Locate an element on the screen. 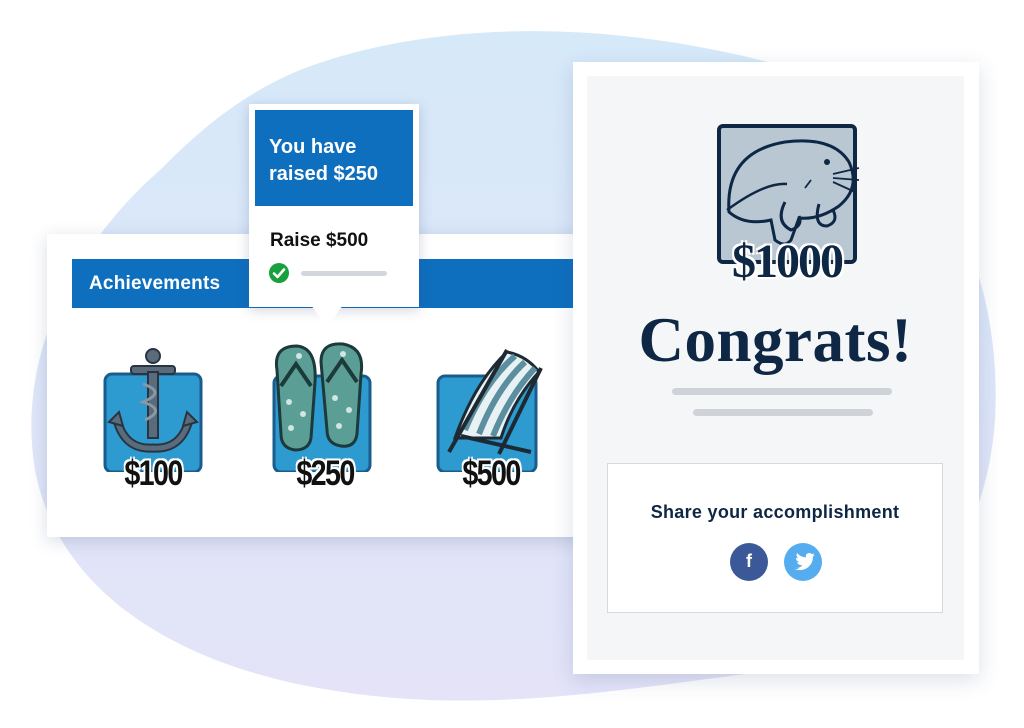 The height and width of the screenshot is (728, 1024). beach-chair-icon is located at coordinates (489, 410).